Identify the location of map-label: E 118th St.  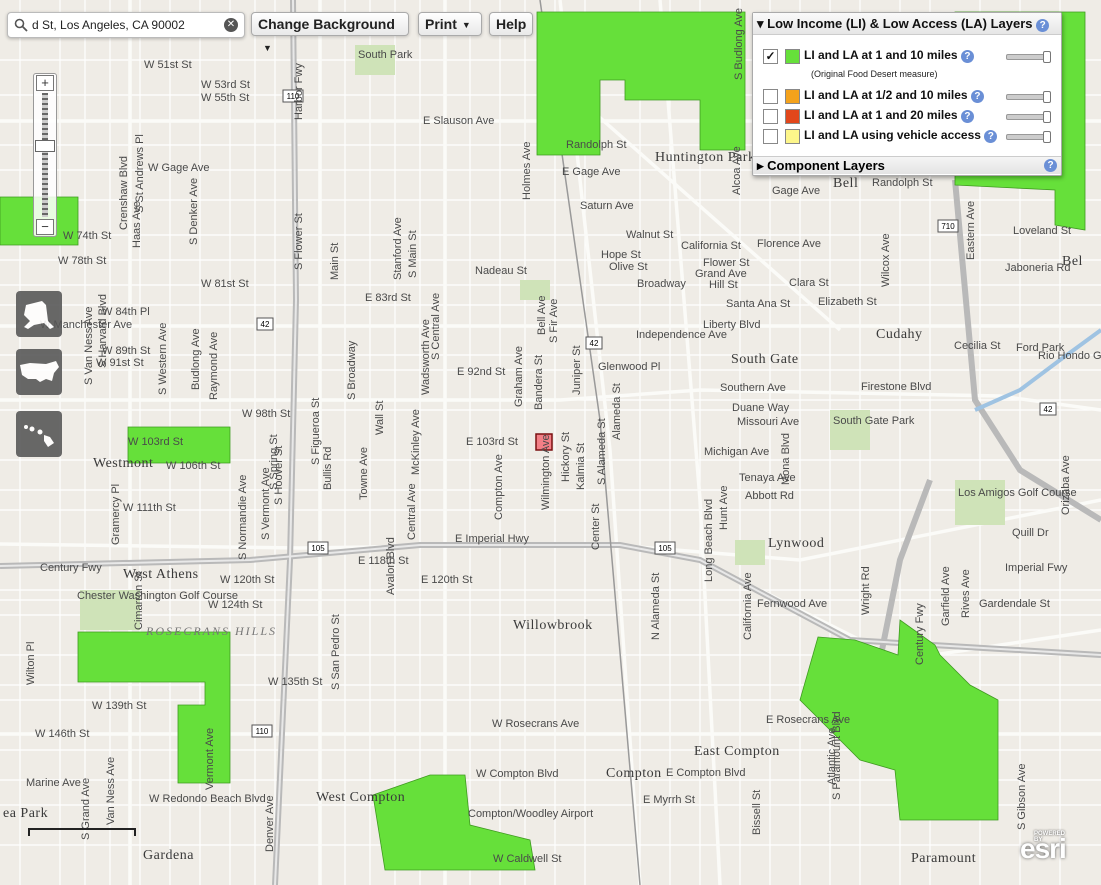
(383, 561).